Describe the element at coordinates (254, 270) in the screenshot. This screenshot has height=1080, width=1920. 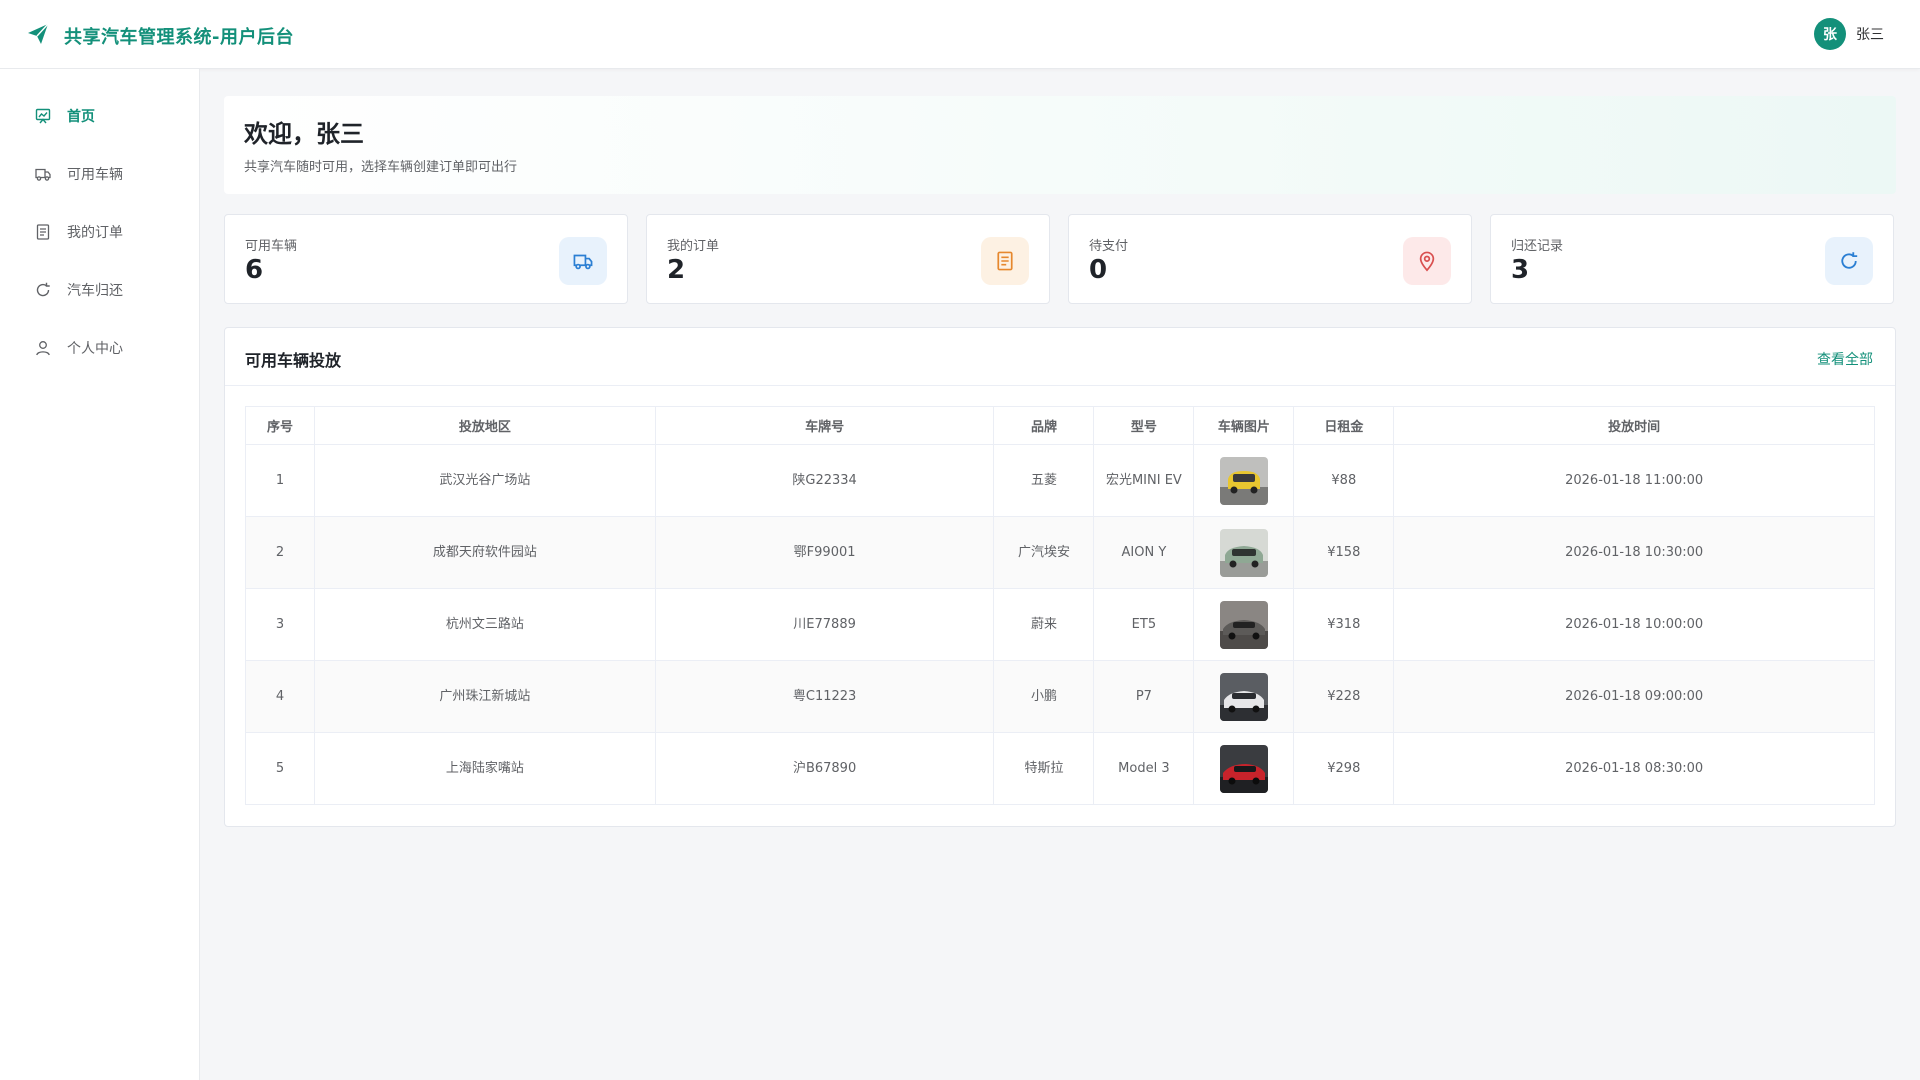
I see `stat-value: 6` at that location.